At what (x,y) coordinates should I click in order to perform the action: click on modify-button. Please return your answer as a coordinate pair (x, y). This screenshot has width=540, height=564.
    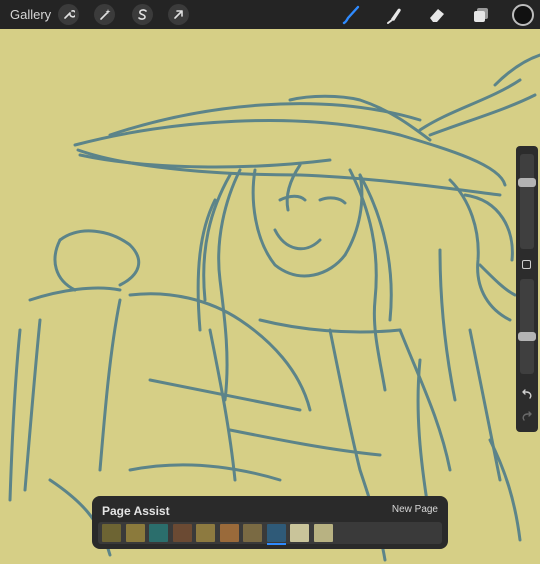
    Looking at the image, I should click on (526, 264).